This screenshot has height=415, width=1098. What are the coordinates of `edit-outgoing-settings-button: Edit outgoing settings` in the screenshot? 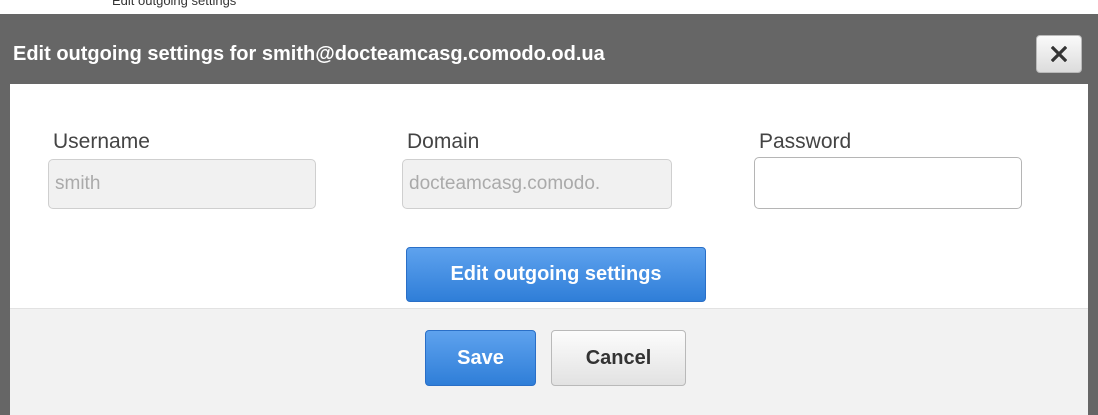 It's located at (556, 274).